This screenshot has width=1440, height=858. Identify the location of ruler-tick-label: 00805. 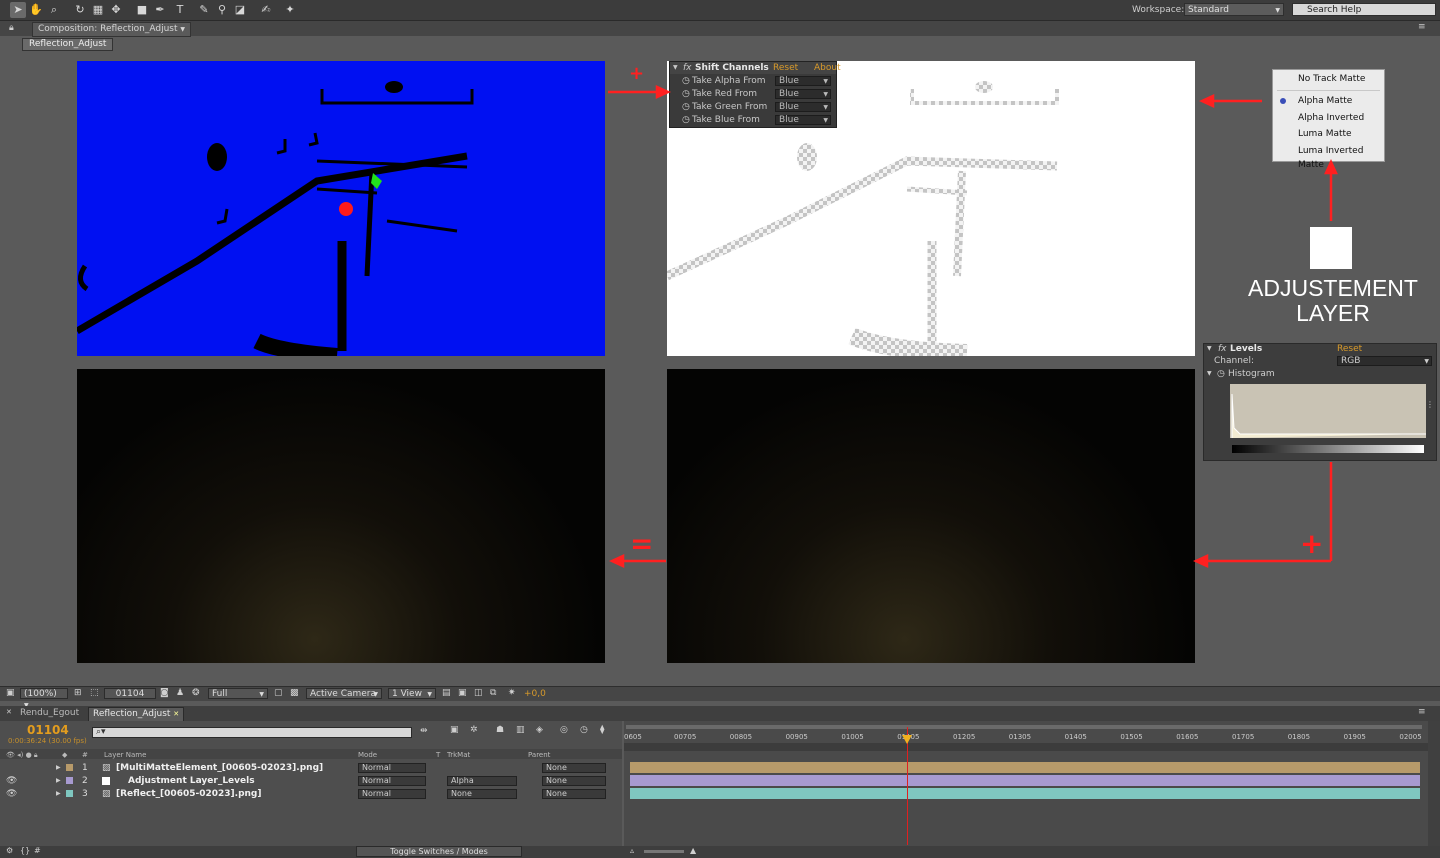
(741, 737).